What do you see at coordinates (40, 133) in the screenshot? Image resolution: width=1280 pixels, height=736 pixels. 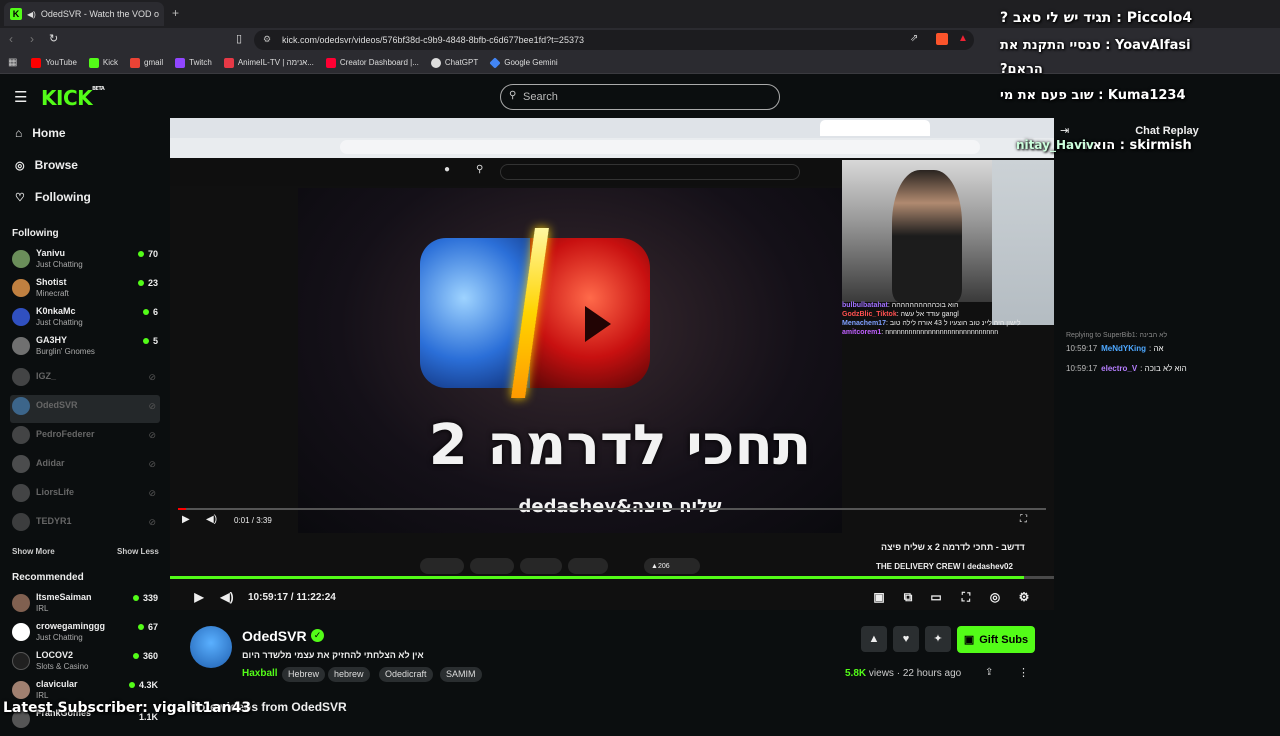 I see `nav-home: ⌂ Home` at bounding box center [40, 133].